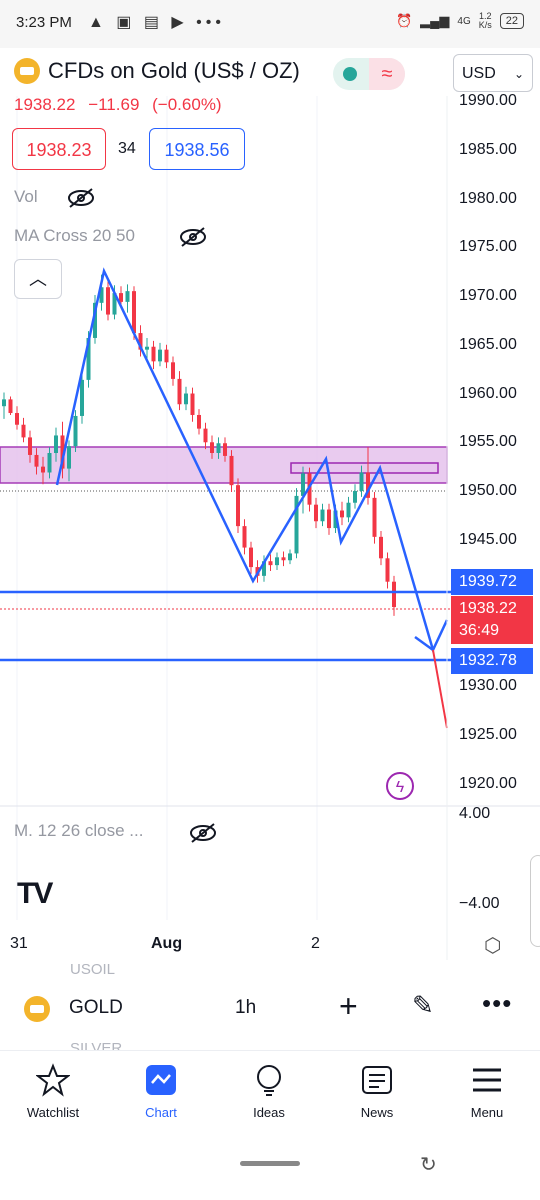 This screenshot has height=1200, width=540. What do you see at coordinates (488, 442) in the screenshot?
I see `price-axis-label: 1955.00` at bounding box center [488, 442].